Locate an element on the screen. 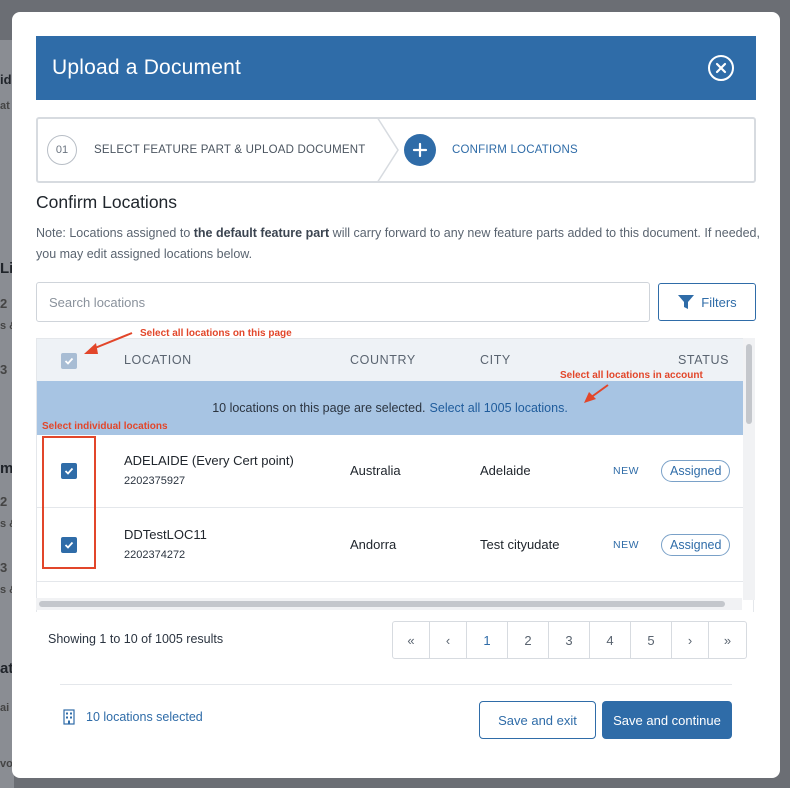 Image resolution: width=790 pixels, height=788 pixels. page-3-button: 3 is located at coordinates (569, 640).